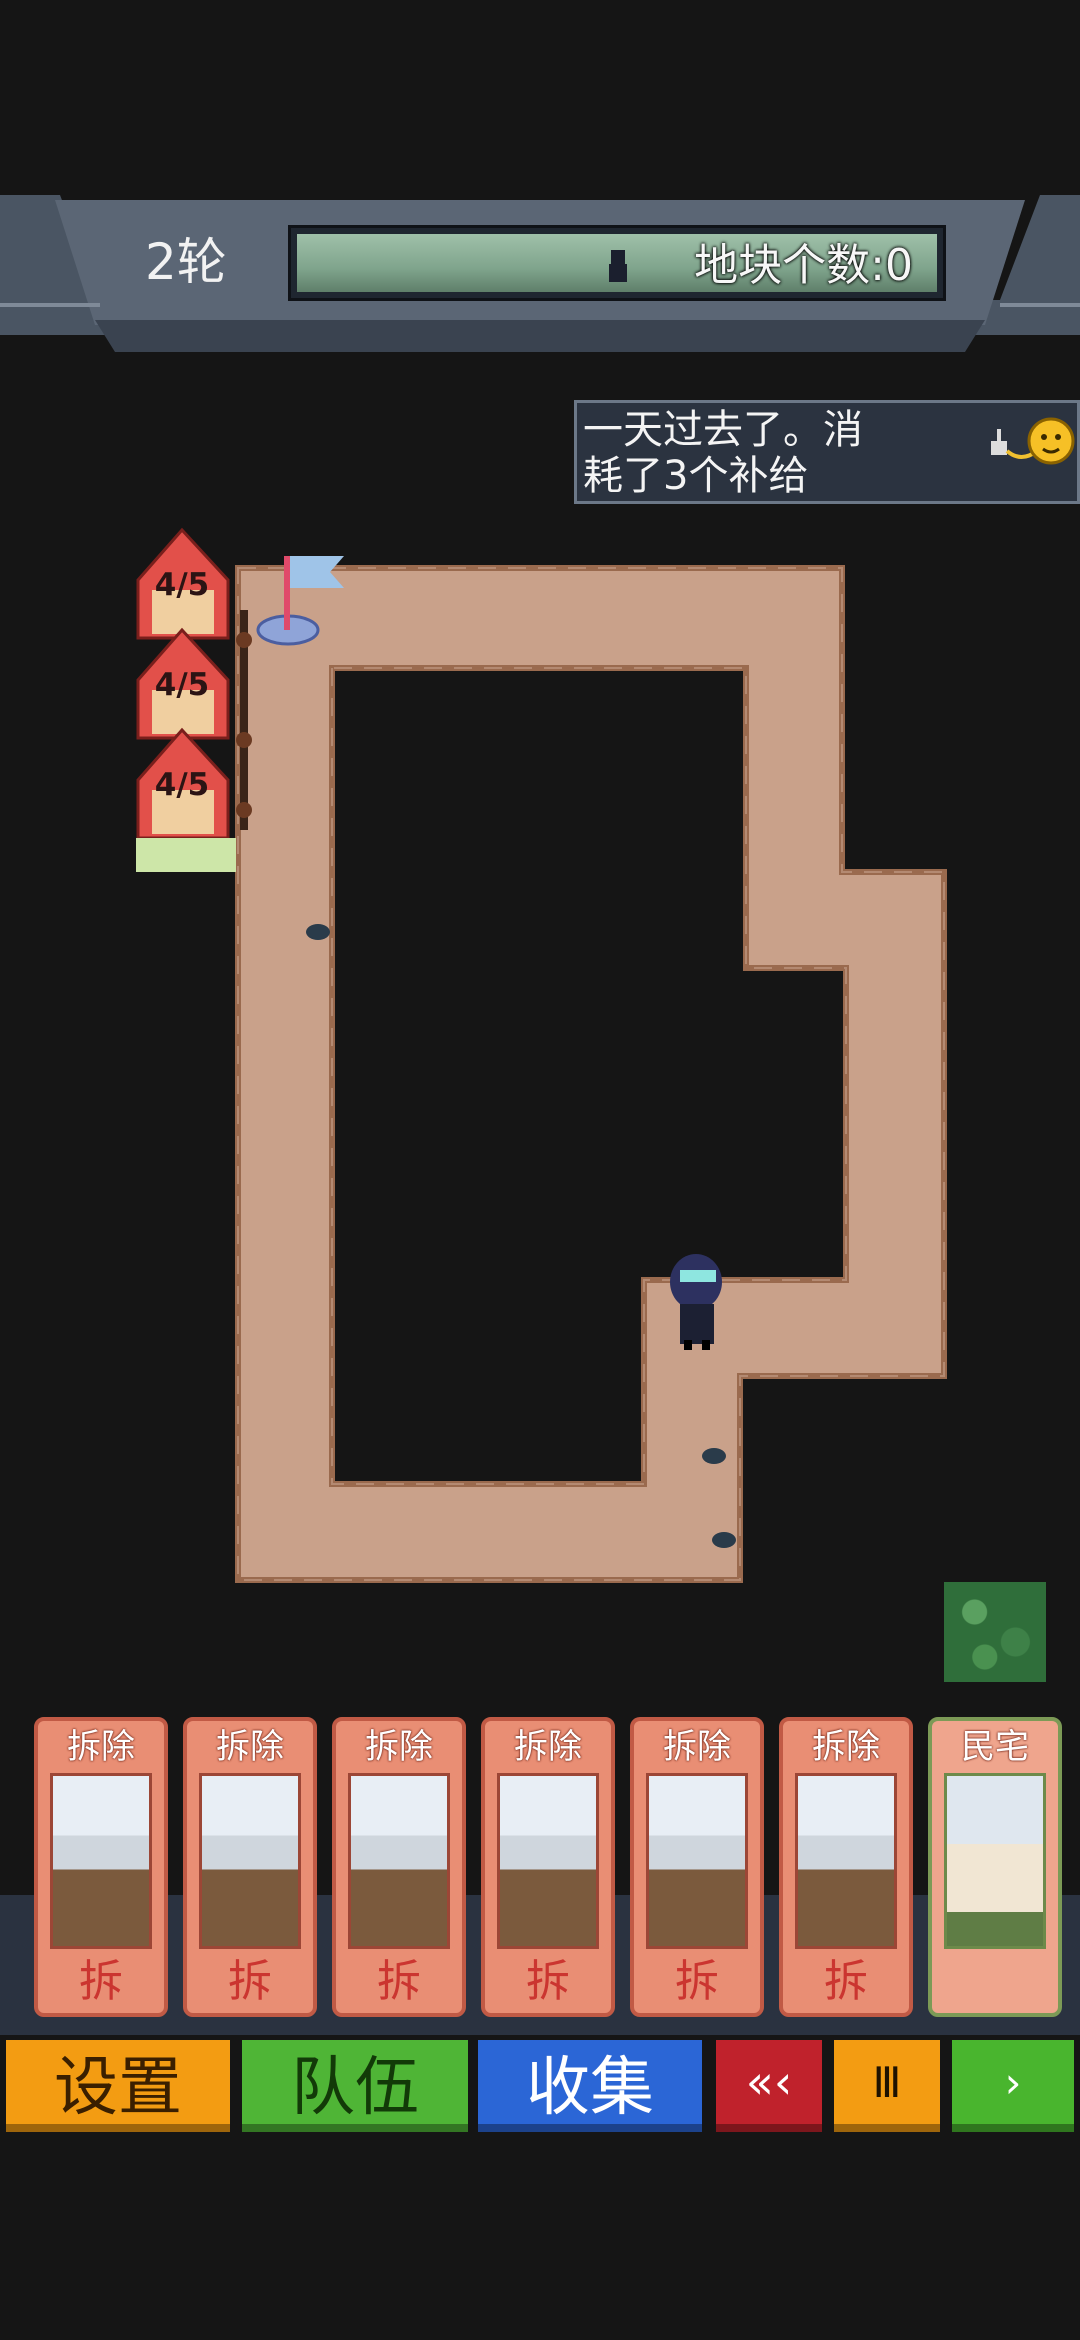 The image size is (1080, 2340). Describe the element at coordinates (887, 2086) in the screenshot. I see `pause-button: Ⅲ` at that location.